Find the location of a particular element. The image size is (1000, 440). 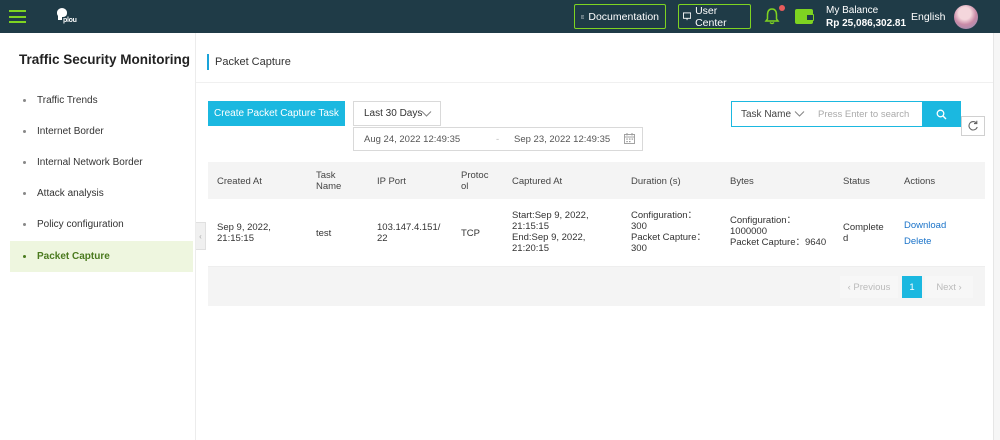

search-icon is located at coordinates (941, 114).